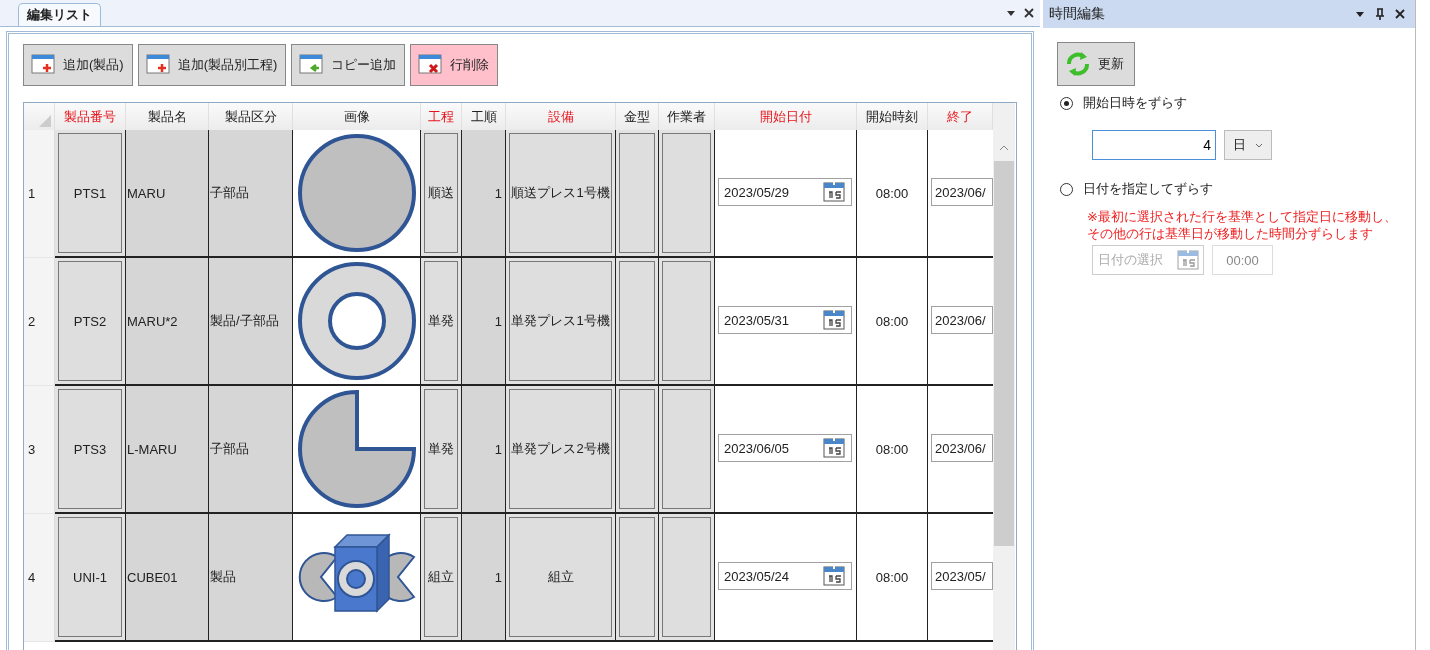 The height and width of the screenshot is (650, 1430). Describe the element at coordinates (1078, 64) in the screenshot. I see `refresh-icon` at that location.